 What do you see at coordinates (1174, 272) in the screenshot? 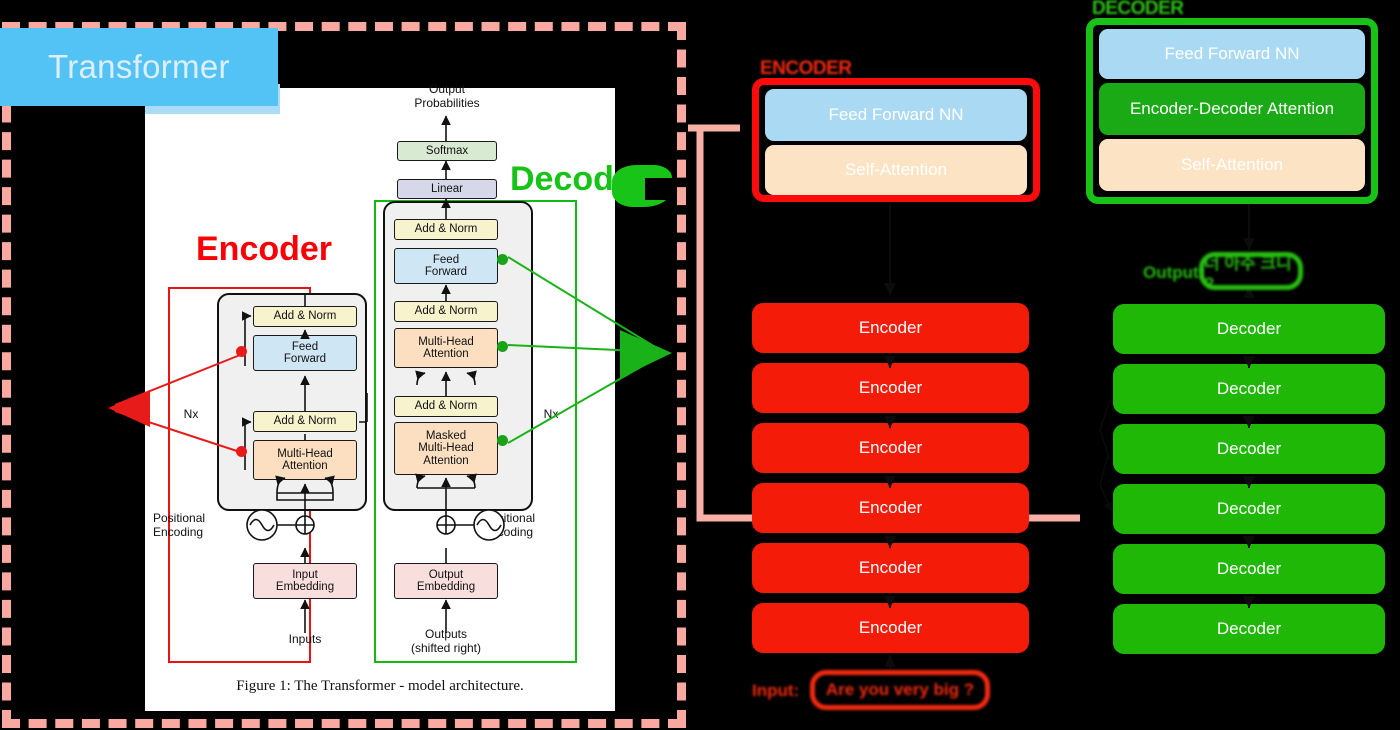
I see `output-label: Output:` at bounding box center [1174, 272].